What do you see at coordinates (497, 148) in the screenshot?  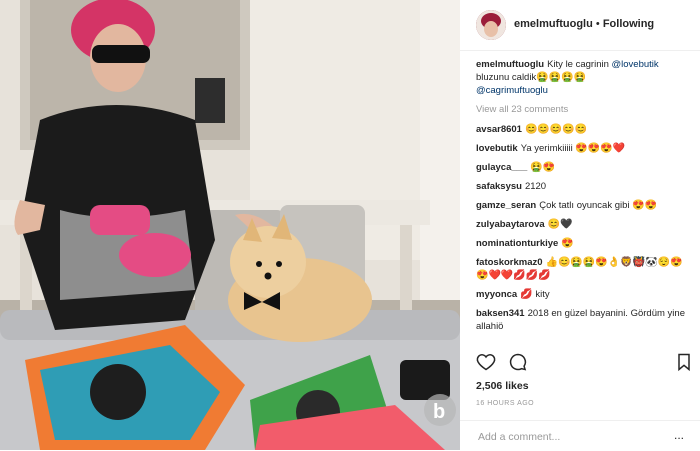 I see `comment-username: lovebutik` at bounding box center [497, 148].